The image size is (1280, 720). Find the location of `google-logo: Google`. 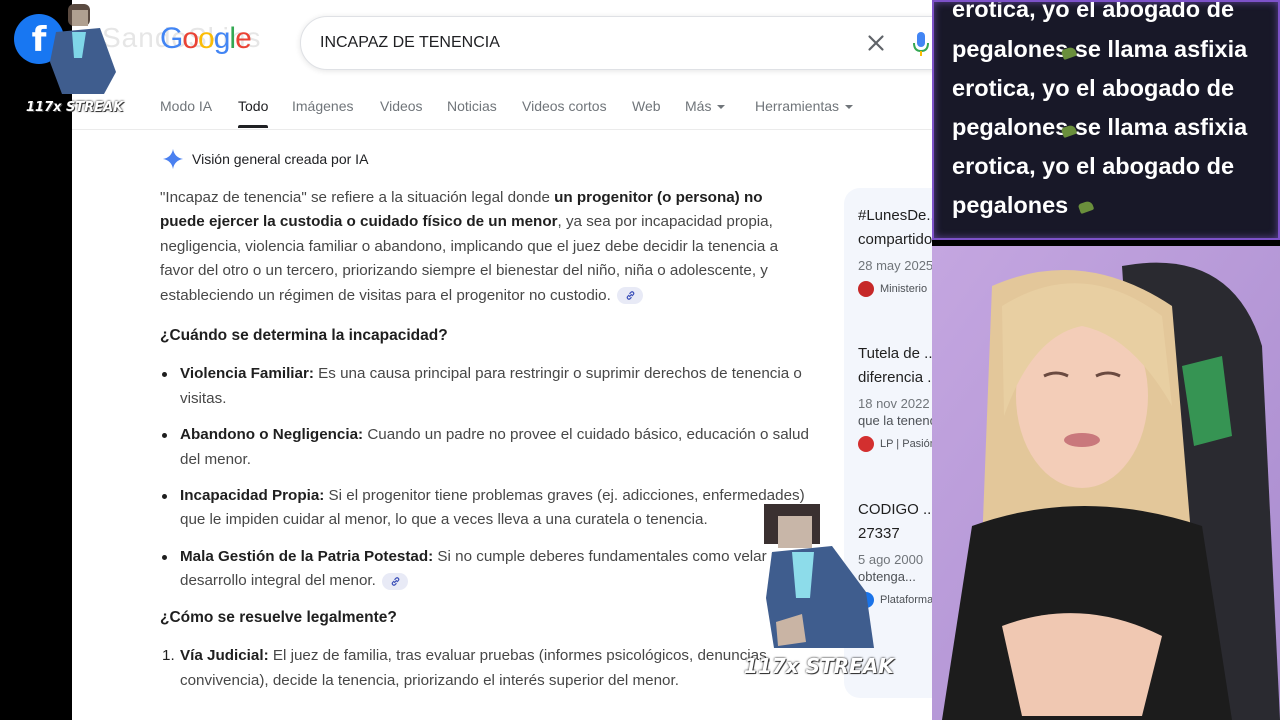

google-logo: Google is located at coordinates (206, 39).